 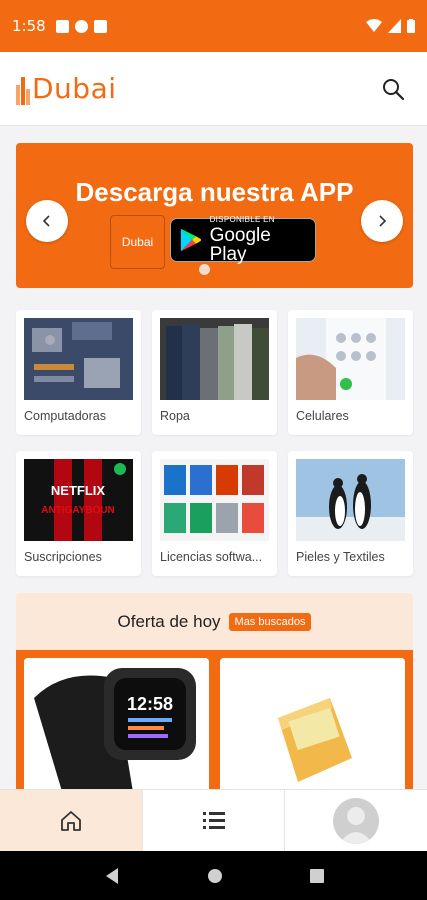 I want to click on offer-header: Oferta de hoy Mas buscados, so click(x=214, y=621).